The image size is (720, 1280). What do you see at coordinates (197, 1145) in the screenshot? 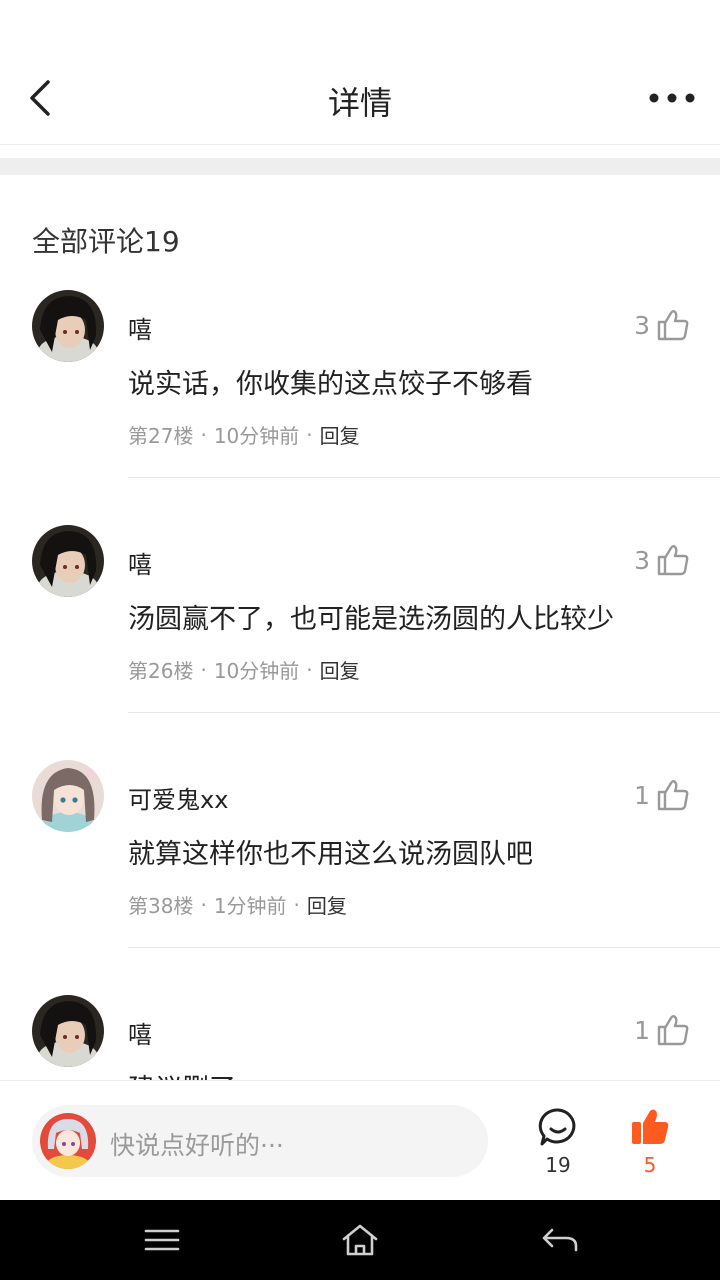
I see `comment-input-placeholder: 快说点好听的···` at bounding box center [197, 1145].